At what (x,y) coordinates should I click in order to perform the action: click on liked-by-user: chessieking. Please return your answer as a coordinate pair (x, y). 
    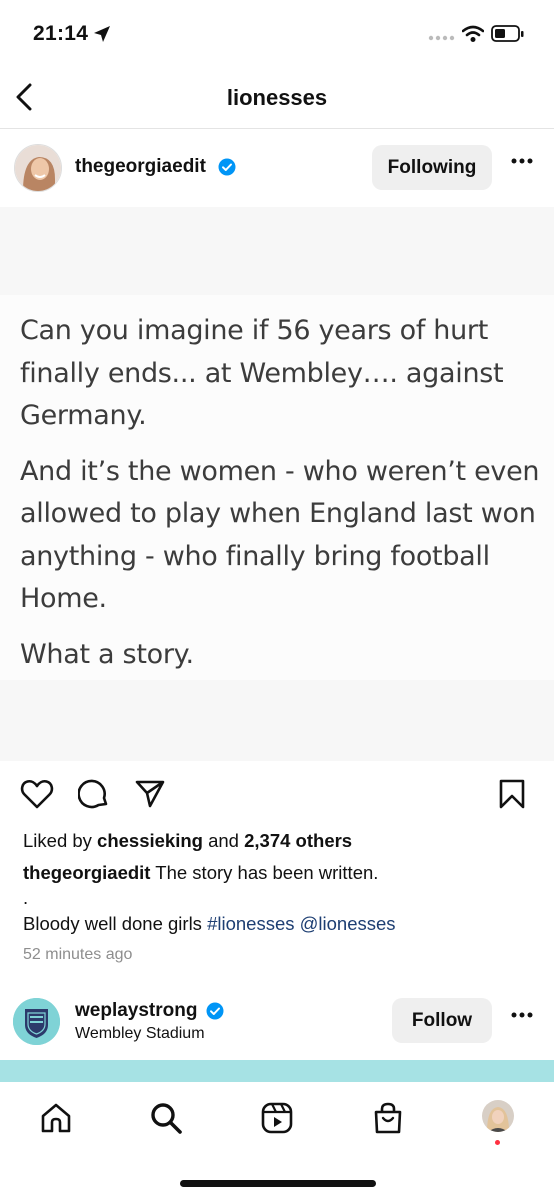
    Looking at the image, I should click on (150, 840).